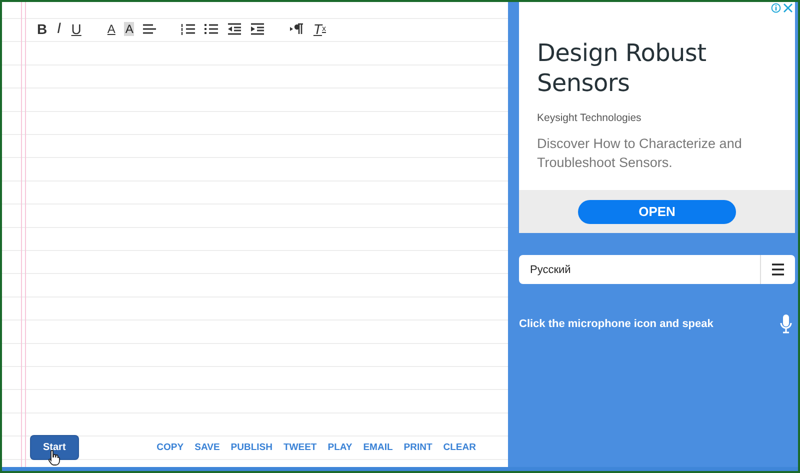 The width and height of the screenshot is (800, 473). Describe the element at coordinates (212, 29) in the screenshot. I see `bullet-list-icon` at that location.